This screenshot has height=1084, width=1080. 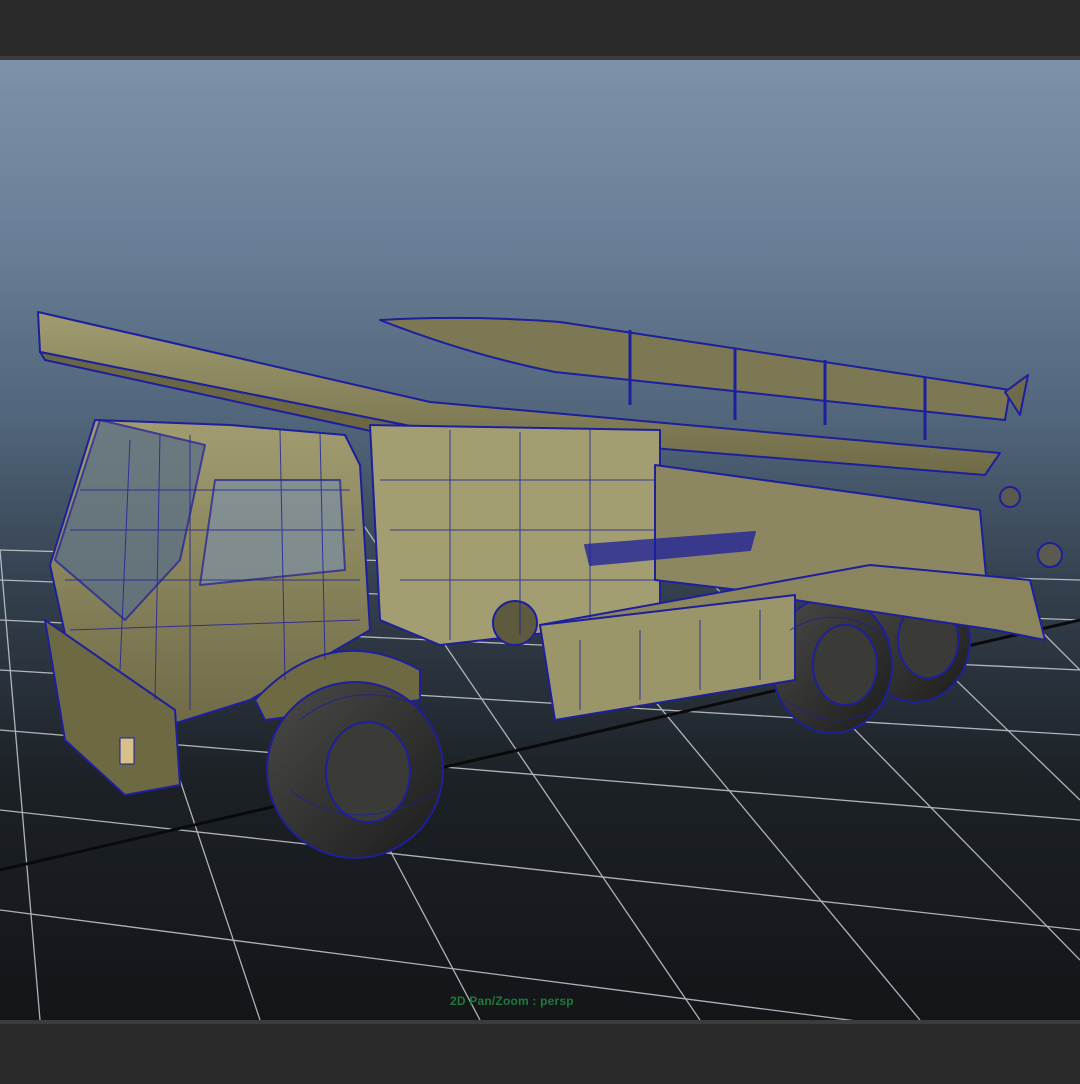 What do you see at coordinates (512, 1001) in the screenshot?
I see `camera-hud-label: 2D Pan/Zoom : persp` at bounding box center [512, 1001].